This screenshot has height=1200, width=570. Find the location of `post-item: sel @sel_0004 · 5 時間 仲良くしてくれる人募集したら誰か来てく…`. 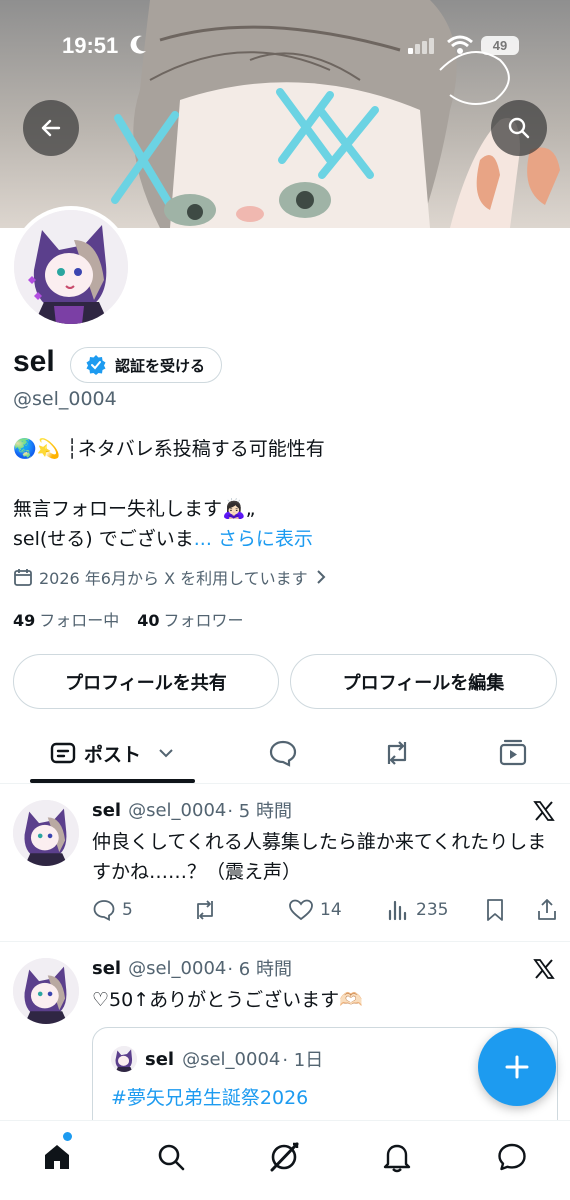

post-item: sel @sel_0004 · 5 時間 仲良くしてくれる人募集したら誰か来てく… is located at coordinates (285, 863).